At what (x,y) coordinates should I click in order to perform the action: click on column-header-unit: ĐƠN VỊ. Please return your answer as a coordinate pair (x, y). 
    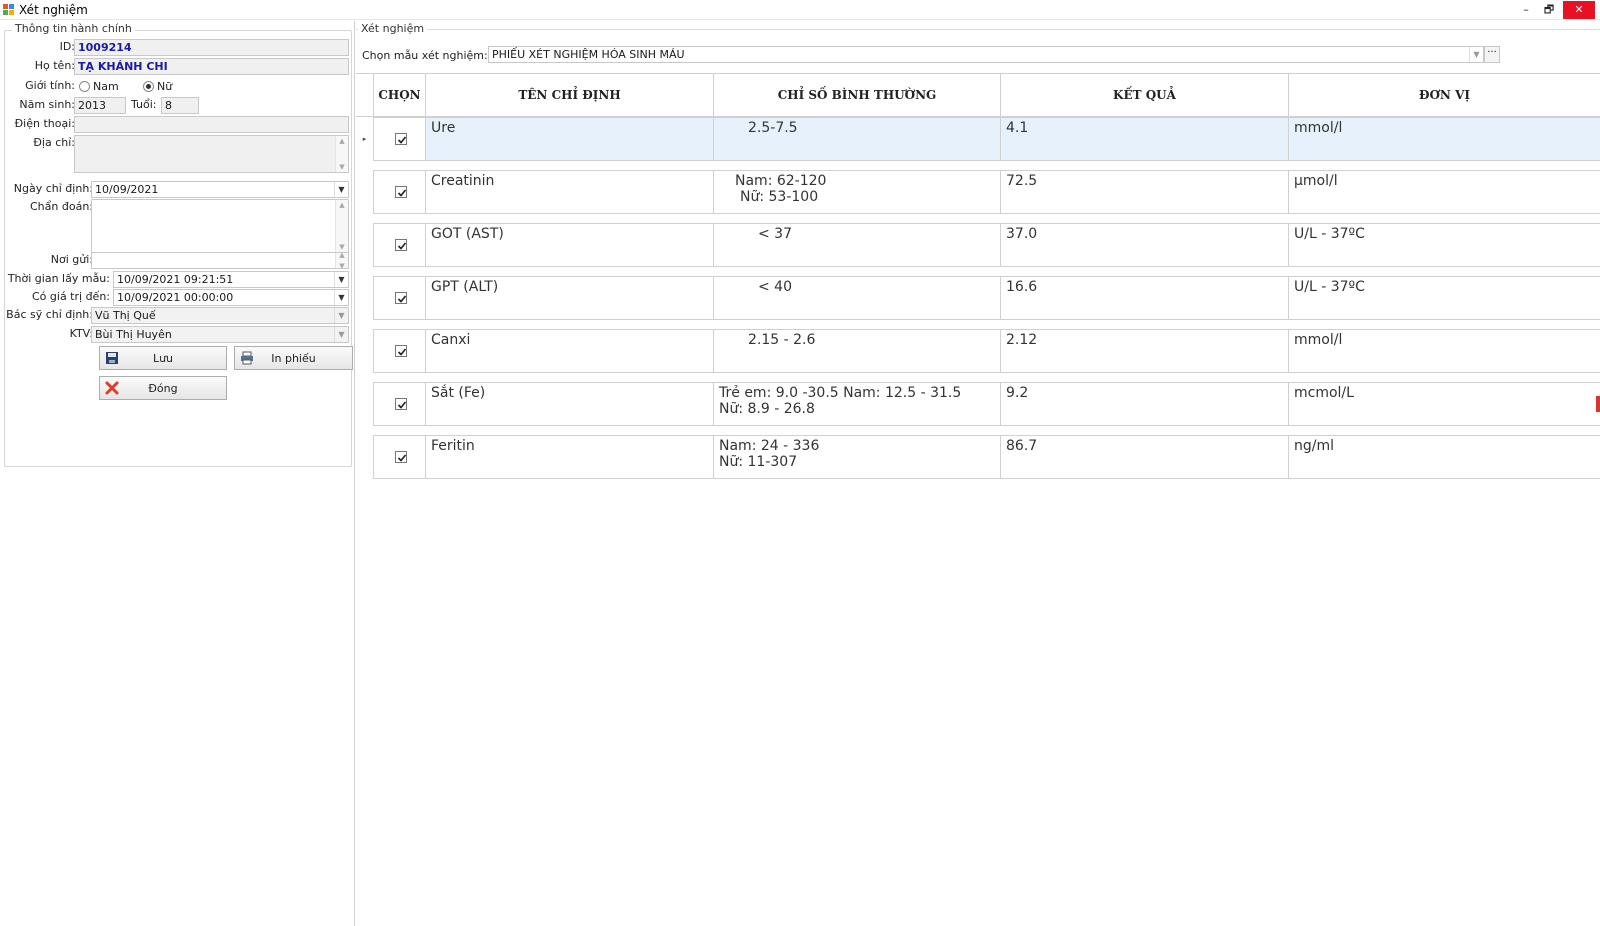
    Looking at the image, I should click on (1444, 95).